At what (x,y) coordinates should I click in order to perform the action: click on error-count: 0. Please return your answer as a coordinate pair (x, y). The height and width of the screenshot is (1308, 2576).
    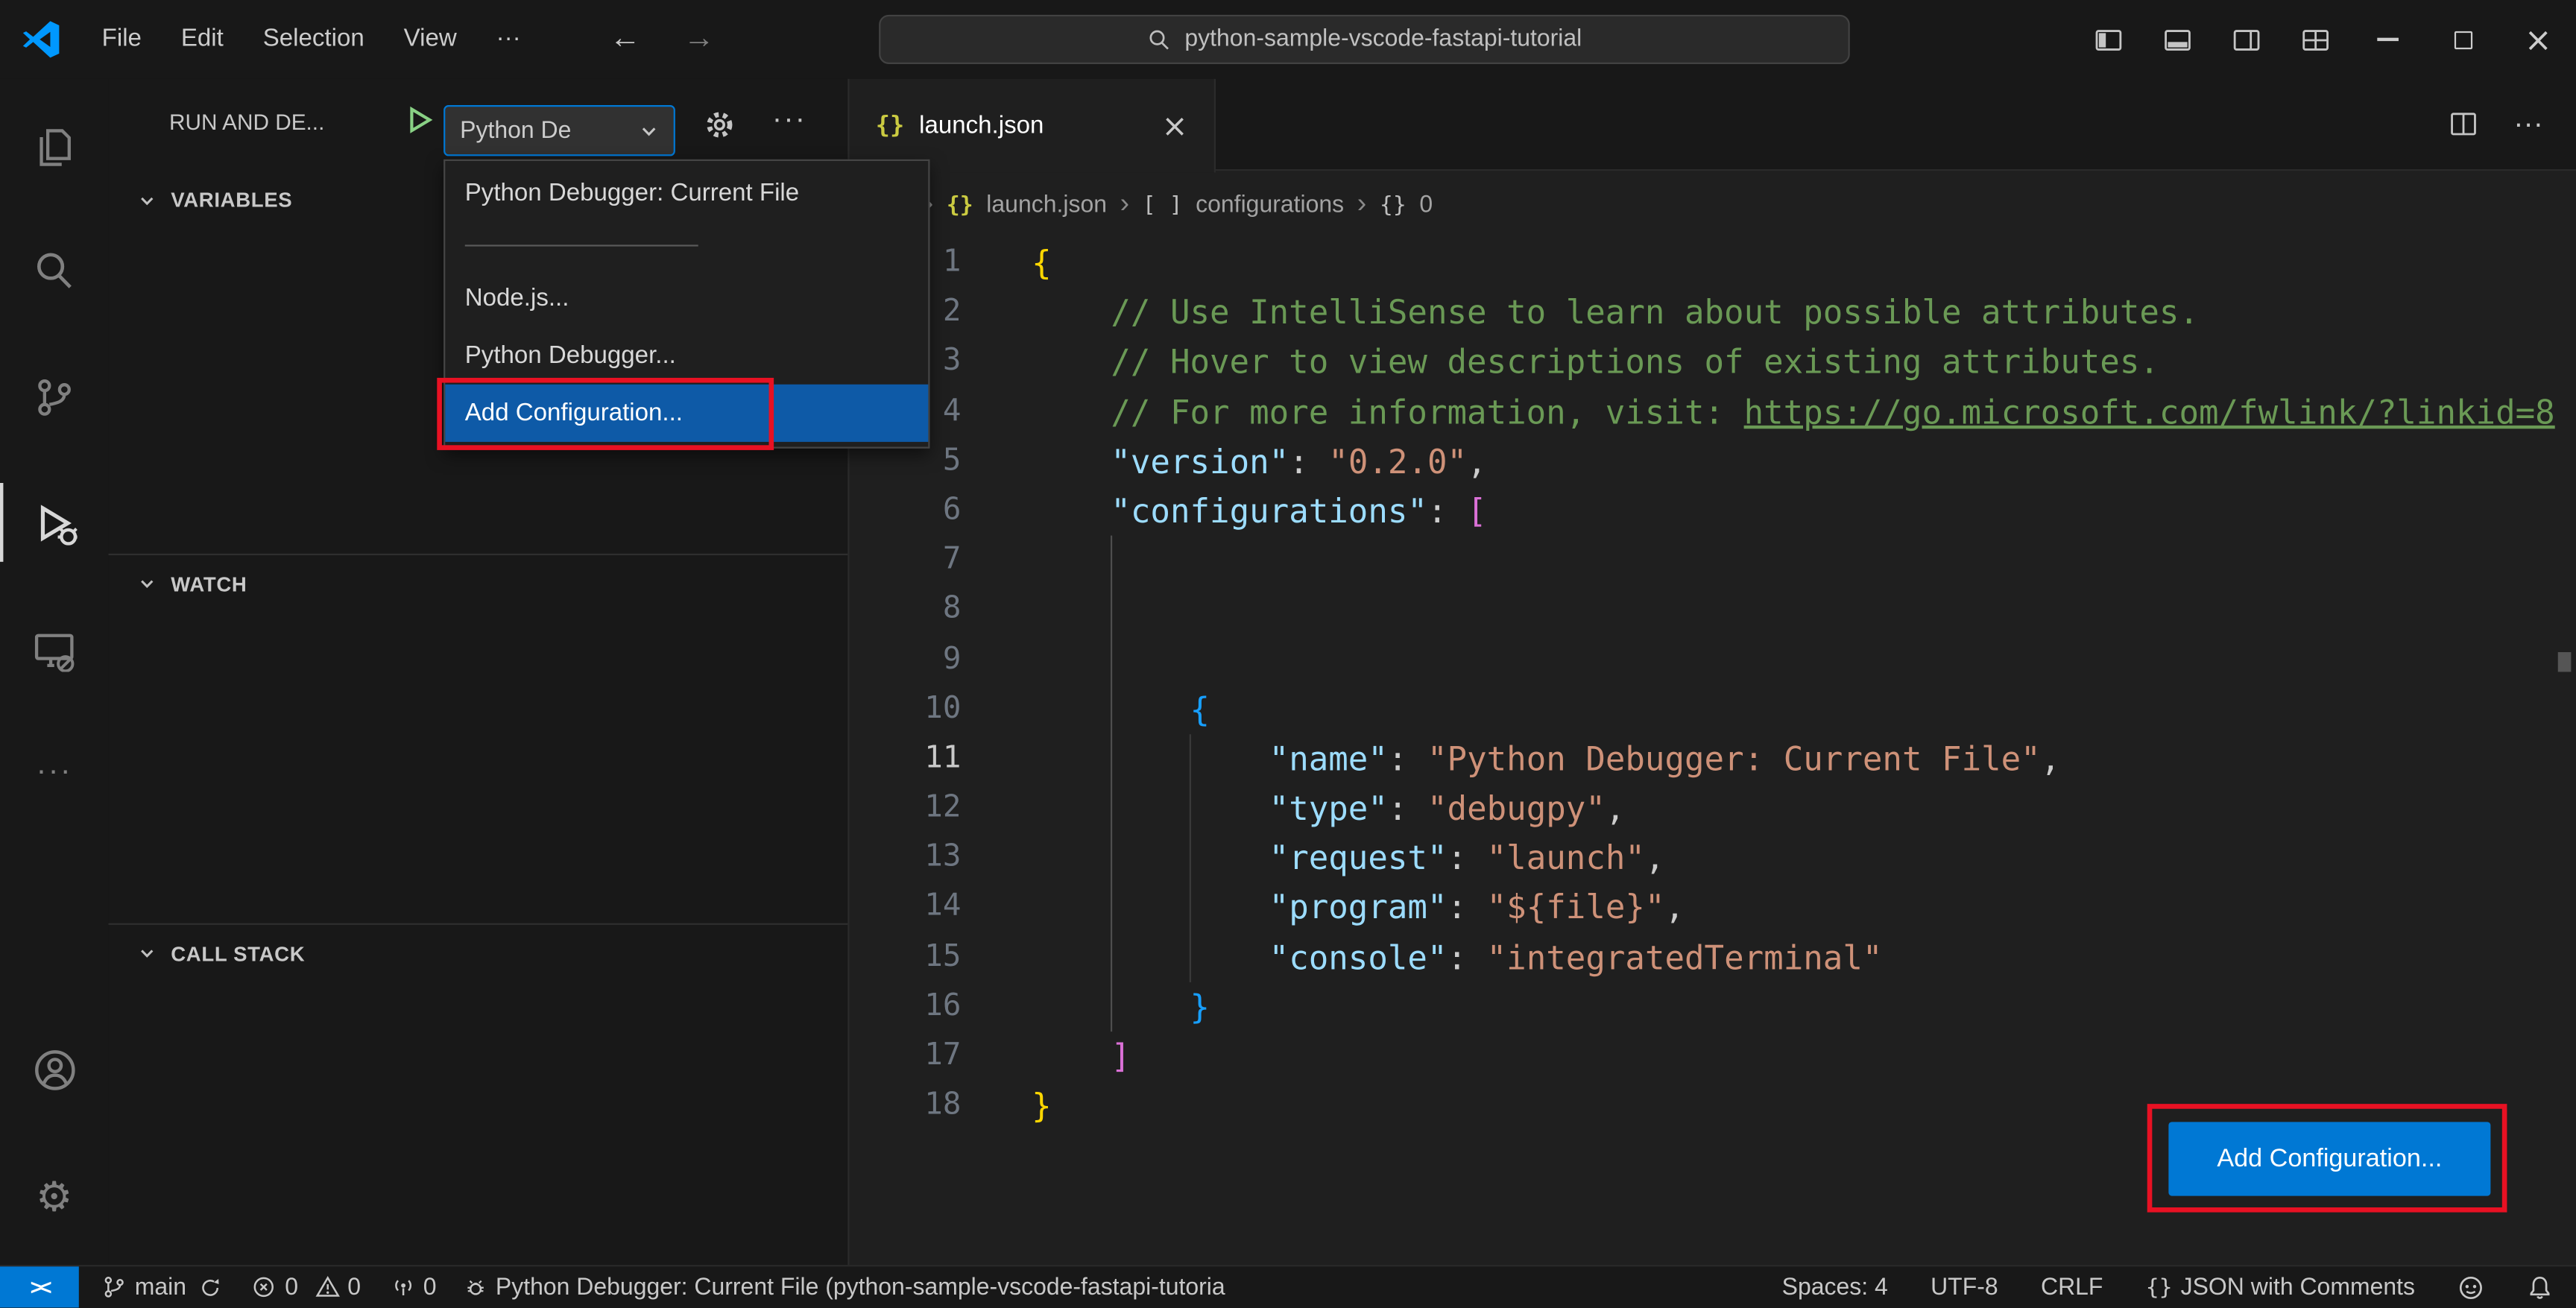
    Looking at the image, I should click on (292, 1287).